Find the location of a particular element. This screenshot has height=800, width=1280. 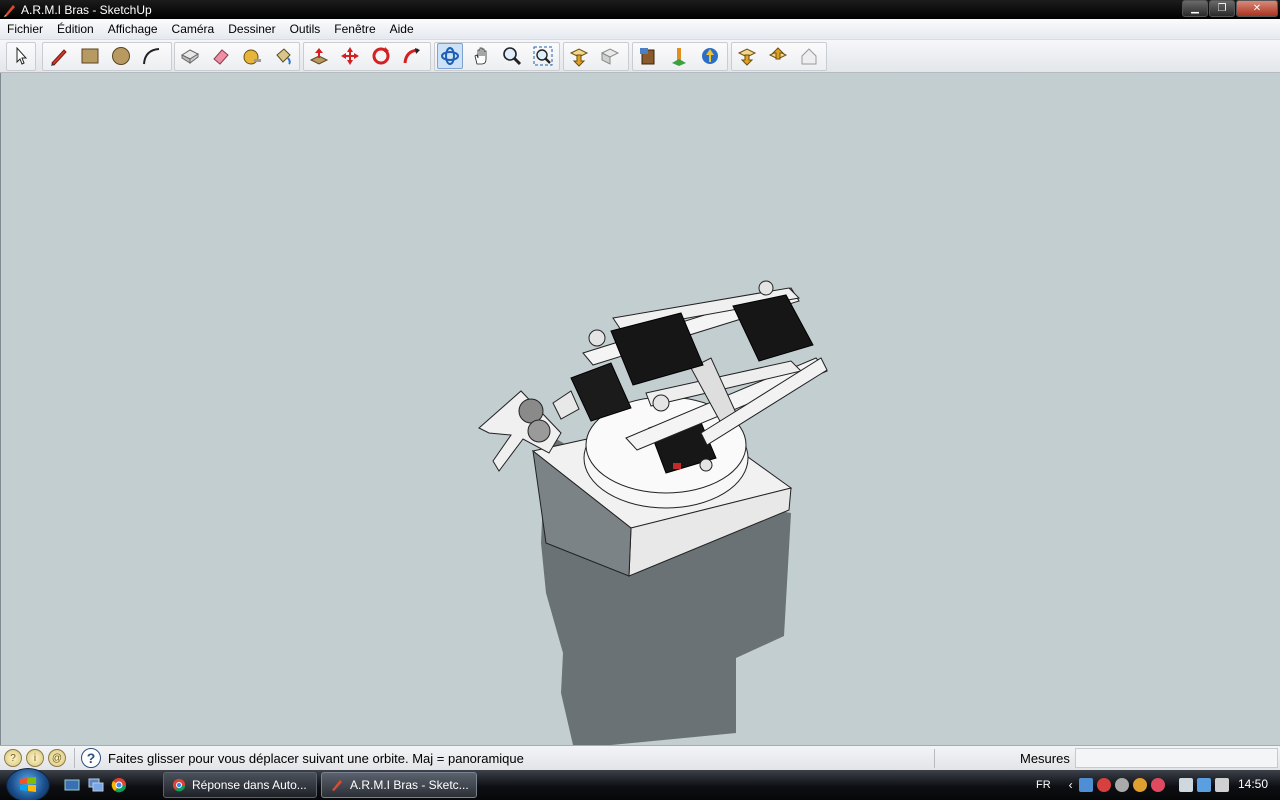

volume-icon is located at coordinates (1221, 785).